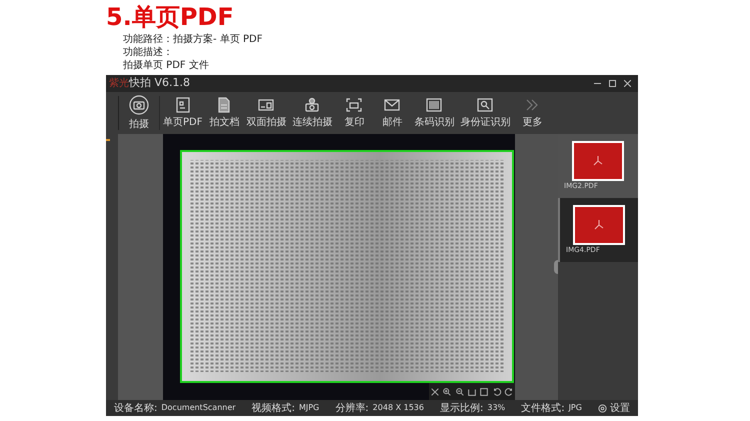 The height and width of the screenshot is (421, 750). Describe the element at coordinates (166, 65) in the screenshot. I see `description-line: 拍摄单页 PDF 文件` at that location.